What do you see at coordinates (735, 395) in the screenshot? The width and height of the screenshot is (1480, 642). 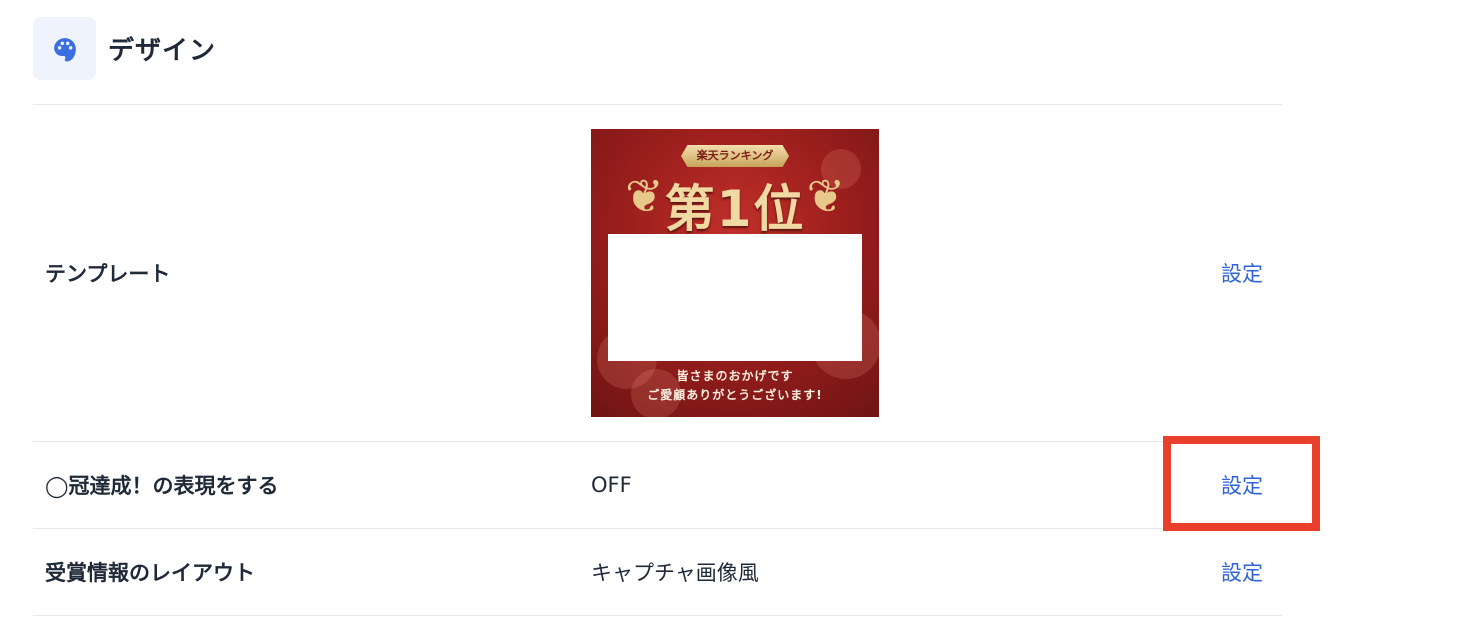 I see `thumbnail-message-line2: ご愛顧ありがとうございます!` at bounding box center [735, 395].